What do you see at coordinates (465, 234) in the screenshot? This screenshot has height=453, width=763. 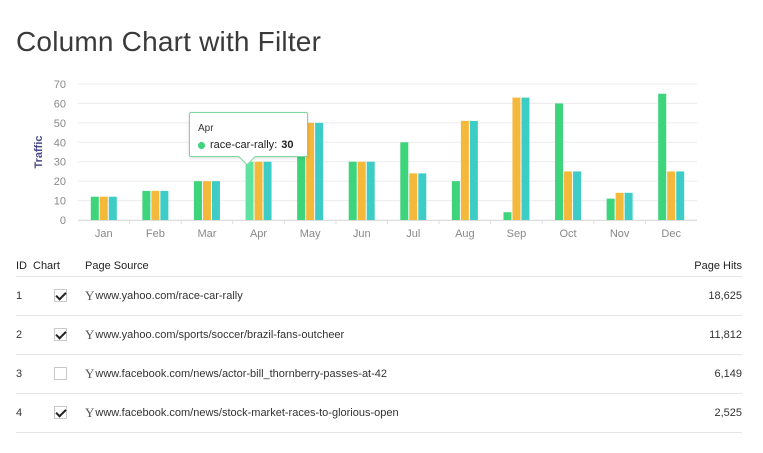 I see `x-tick-label: Aug` at bounding box center [465, 234].